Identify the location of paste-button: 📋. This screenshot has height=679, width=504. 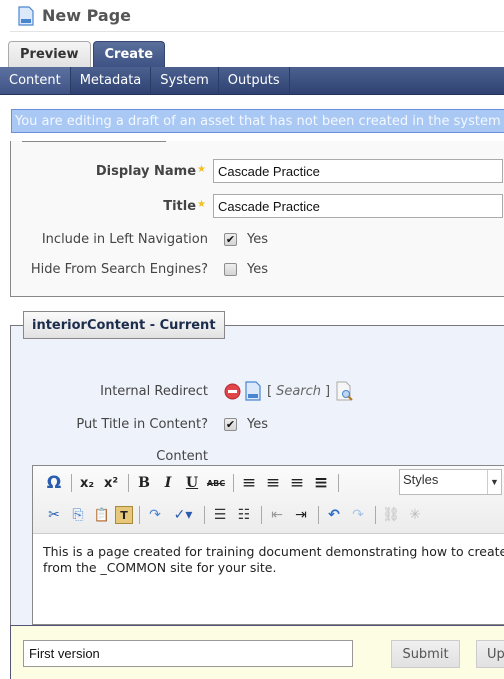
(102, 515).